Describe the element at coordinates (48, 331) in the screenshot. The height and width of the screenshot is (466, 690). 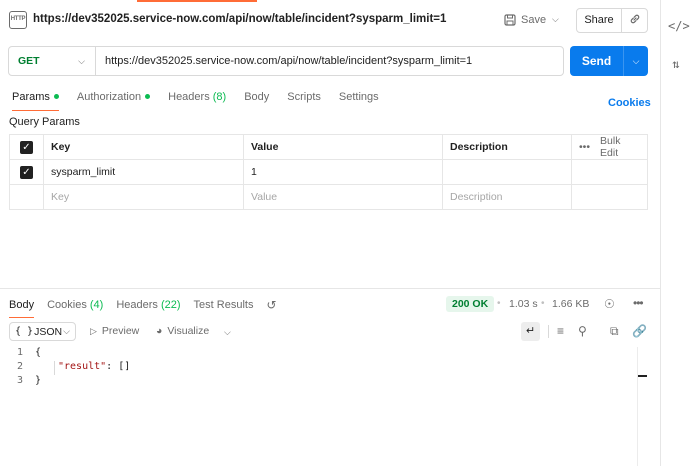
I see `format-label: JSON` at that location.